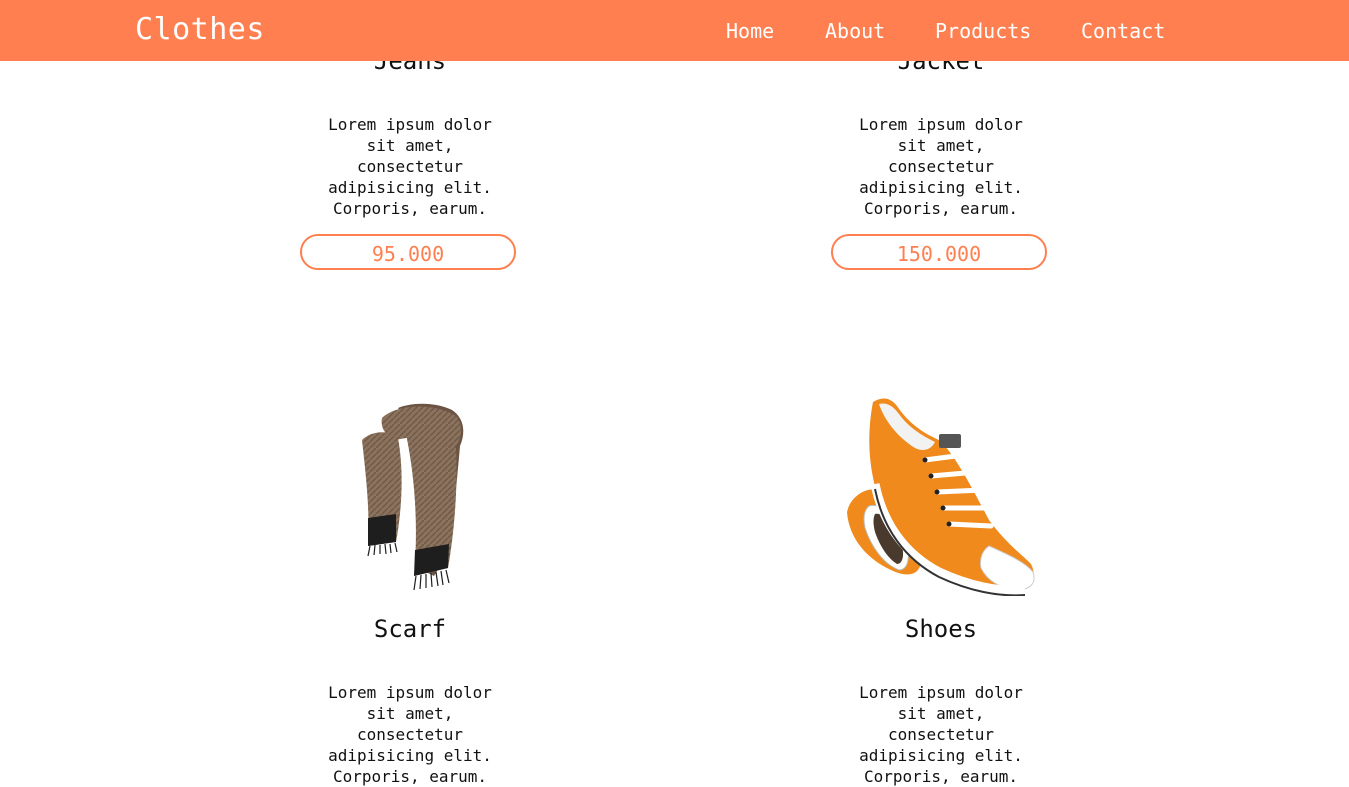  I want to click on price-button: 95.000, so click(408, 252).